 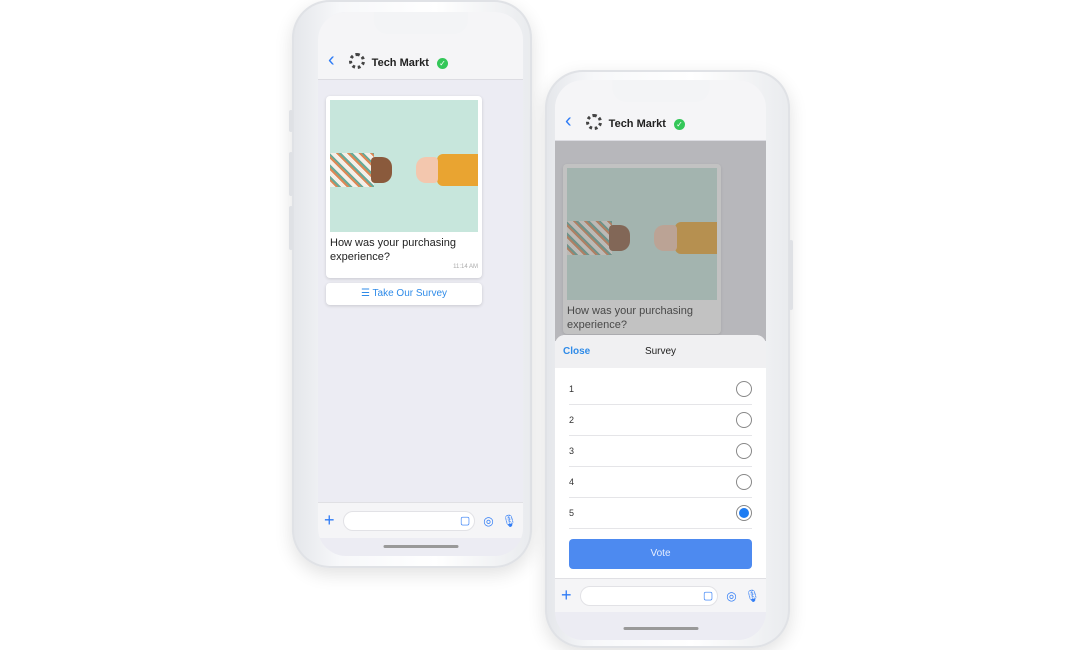 I want to click on option-label: 3, so click(x=572, y=451).